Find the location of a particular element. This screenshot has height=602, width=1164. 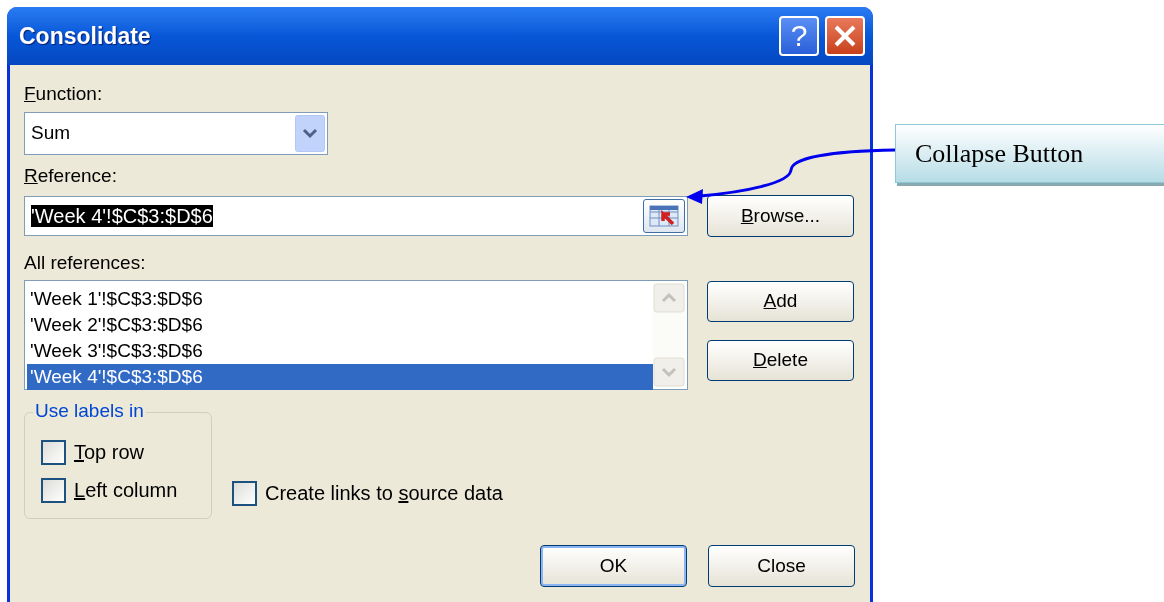

reference-value: 'Week 4'!$C$3:$D$6 is located at coordinates (122, 216).